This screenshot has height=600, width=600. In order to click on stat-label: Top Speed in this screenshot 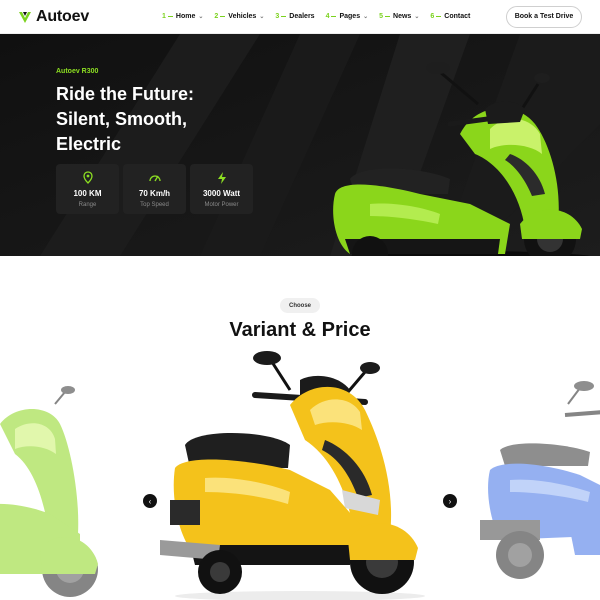, I will do `click(154, 204)`.